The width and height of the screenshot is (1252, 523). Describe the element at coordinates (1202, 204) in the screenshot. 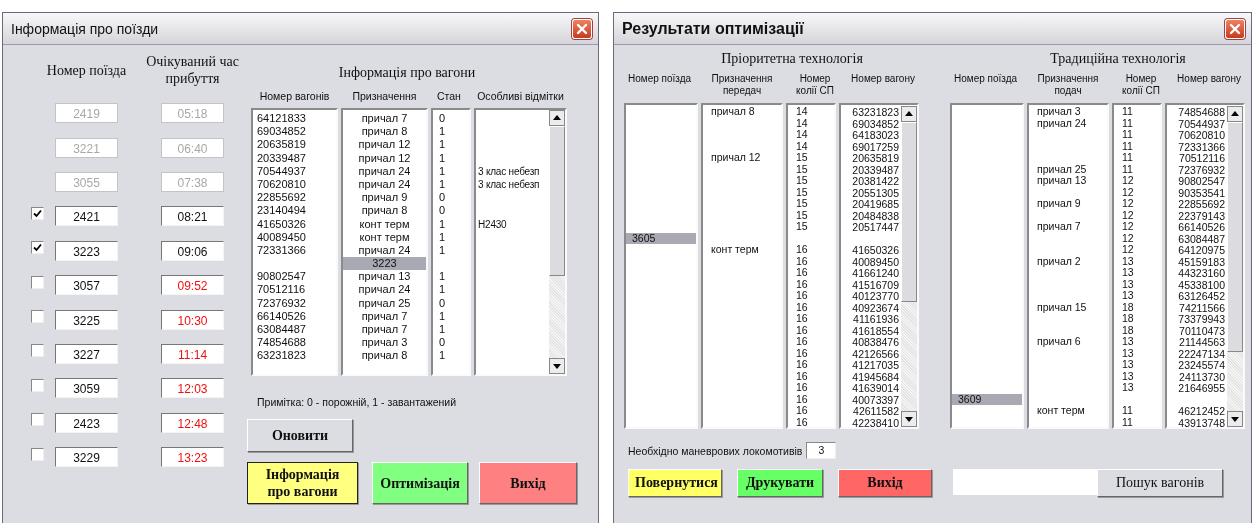

I see `list-item: 22855692` at that location.